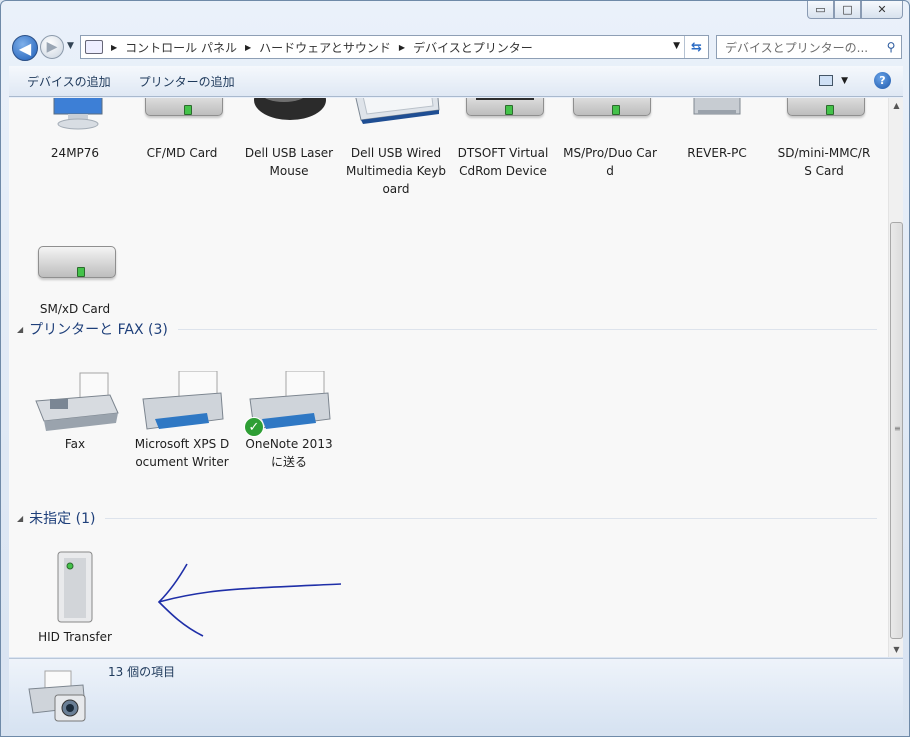  What do you see at coordinates (396, 171) in the screenshot?
I see `device-label: Dell USB Wired Multimedia Keyboard` at bounding box center [396, 171].